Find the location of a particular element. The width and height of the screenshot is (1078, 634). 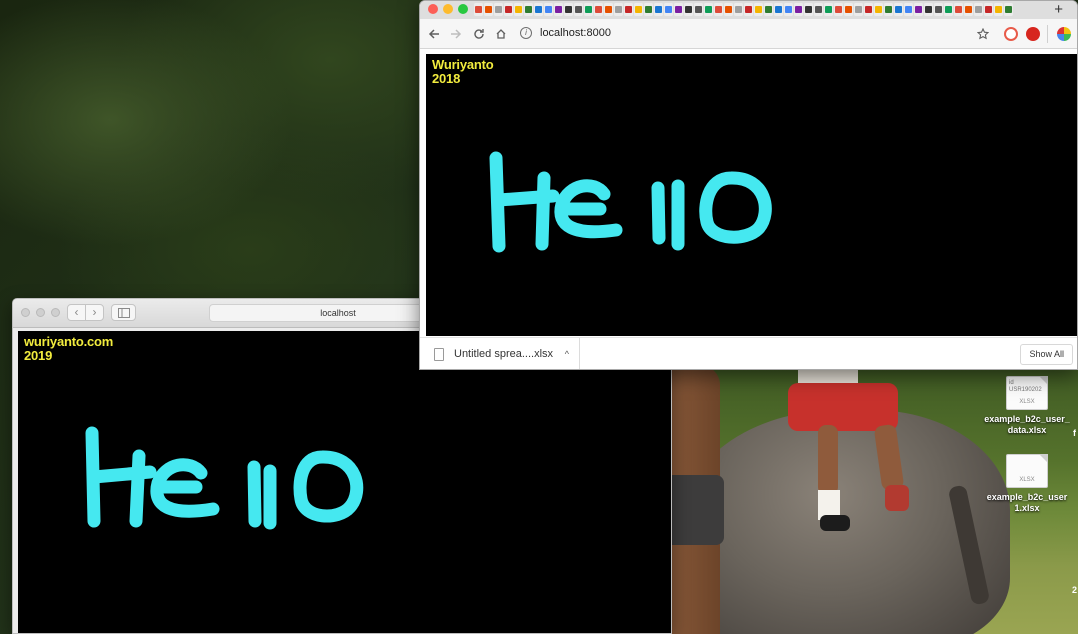

sidebar-toggle-button is located at coordinates (123, 312).